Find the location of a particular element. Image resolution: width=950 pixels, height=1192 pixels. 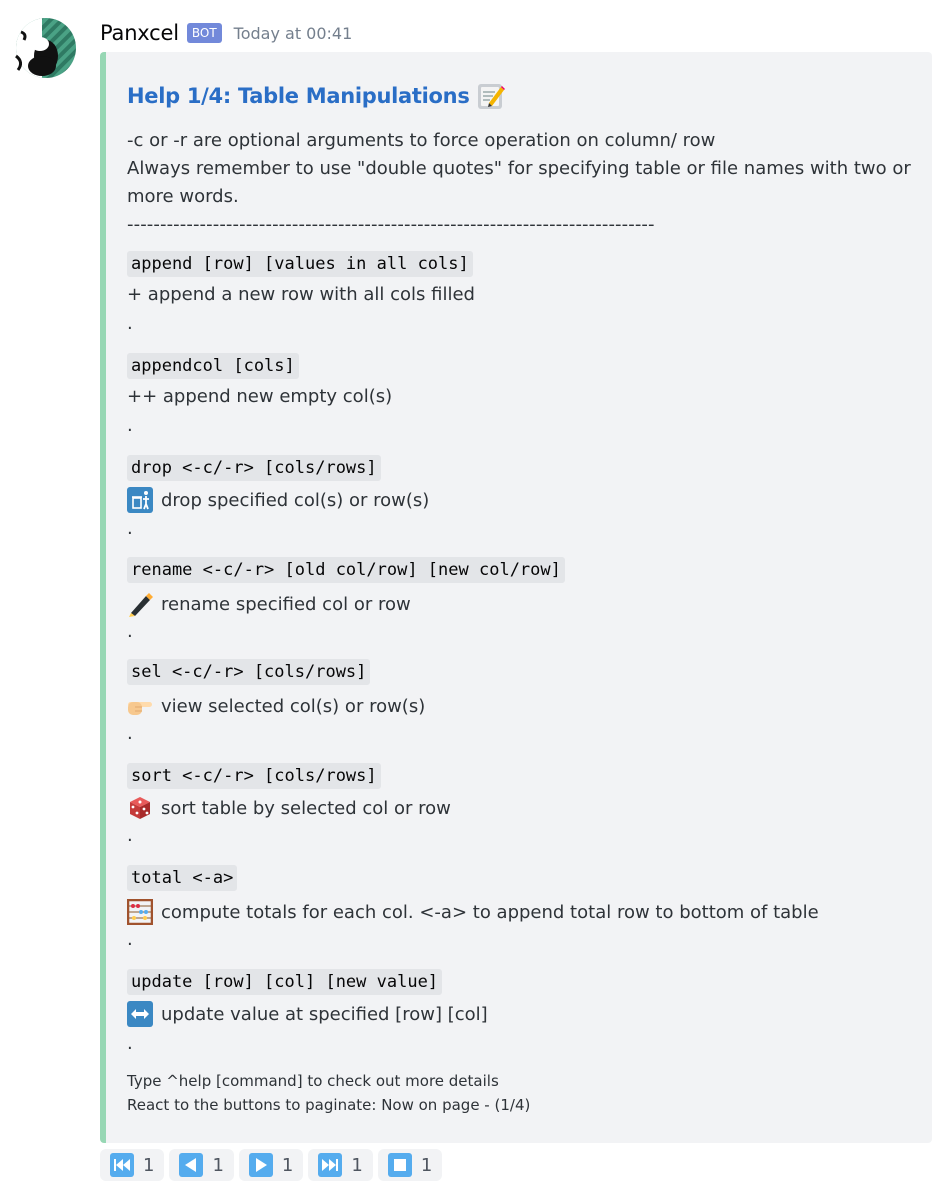

command-code: drop <-c/-r> [cols/rows] is located at coordinates (254, 468).